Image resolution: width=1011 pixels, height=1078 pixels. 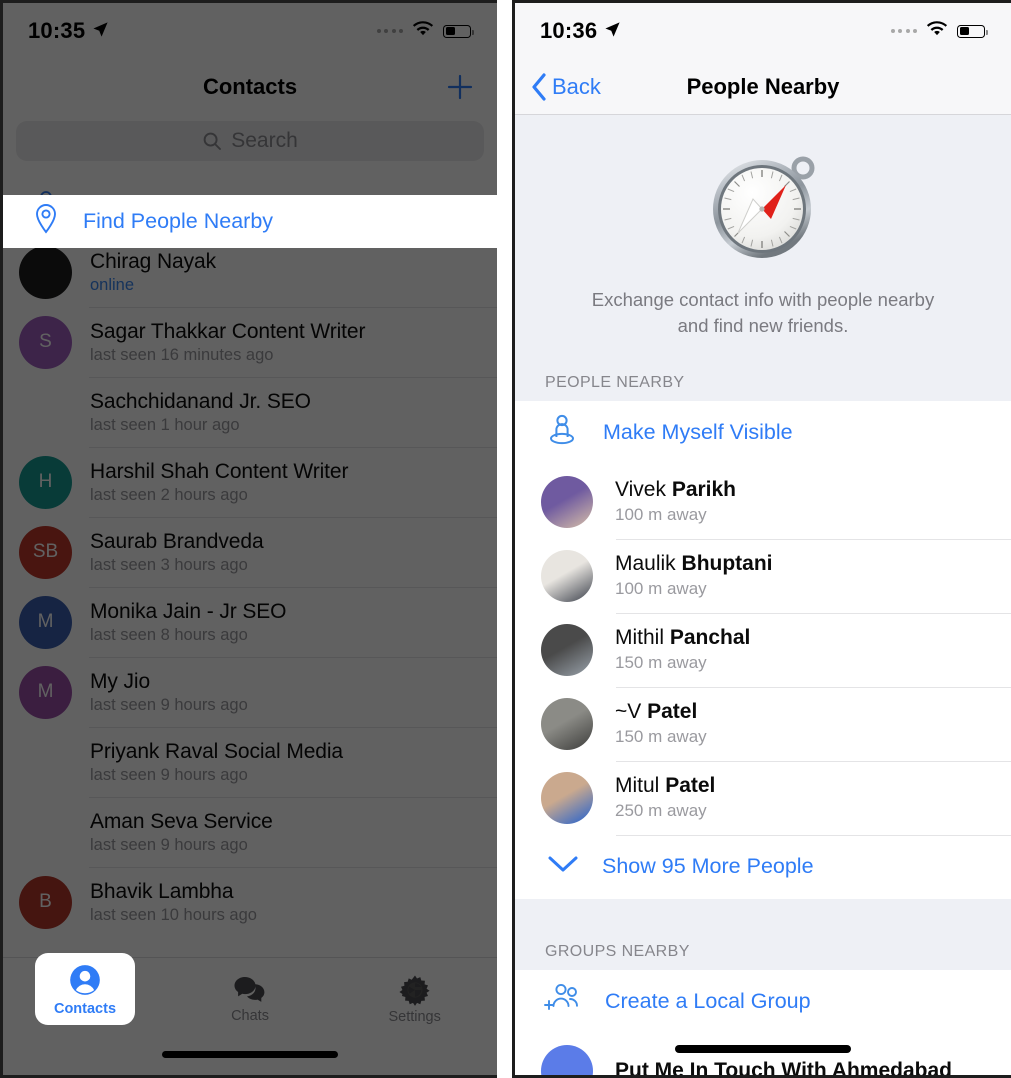 I want to click on contact-text: Aman Seva Service last seen 9 hours ago, so click(x=181, y=832).